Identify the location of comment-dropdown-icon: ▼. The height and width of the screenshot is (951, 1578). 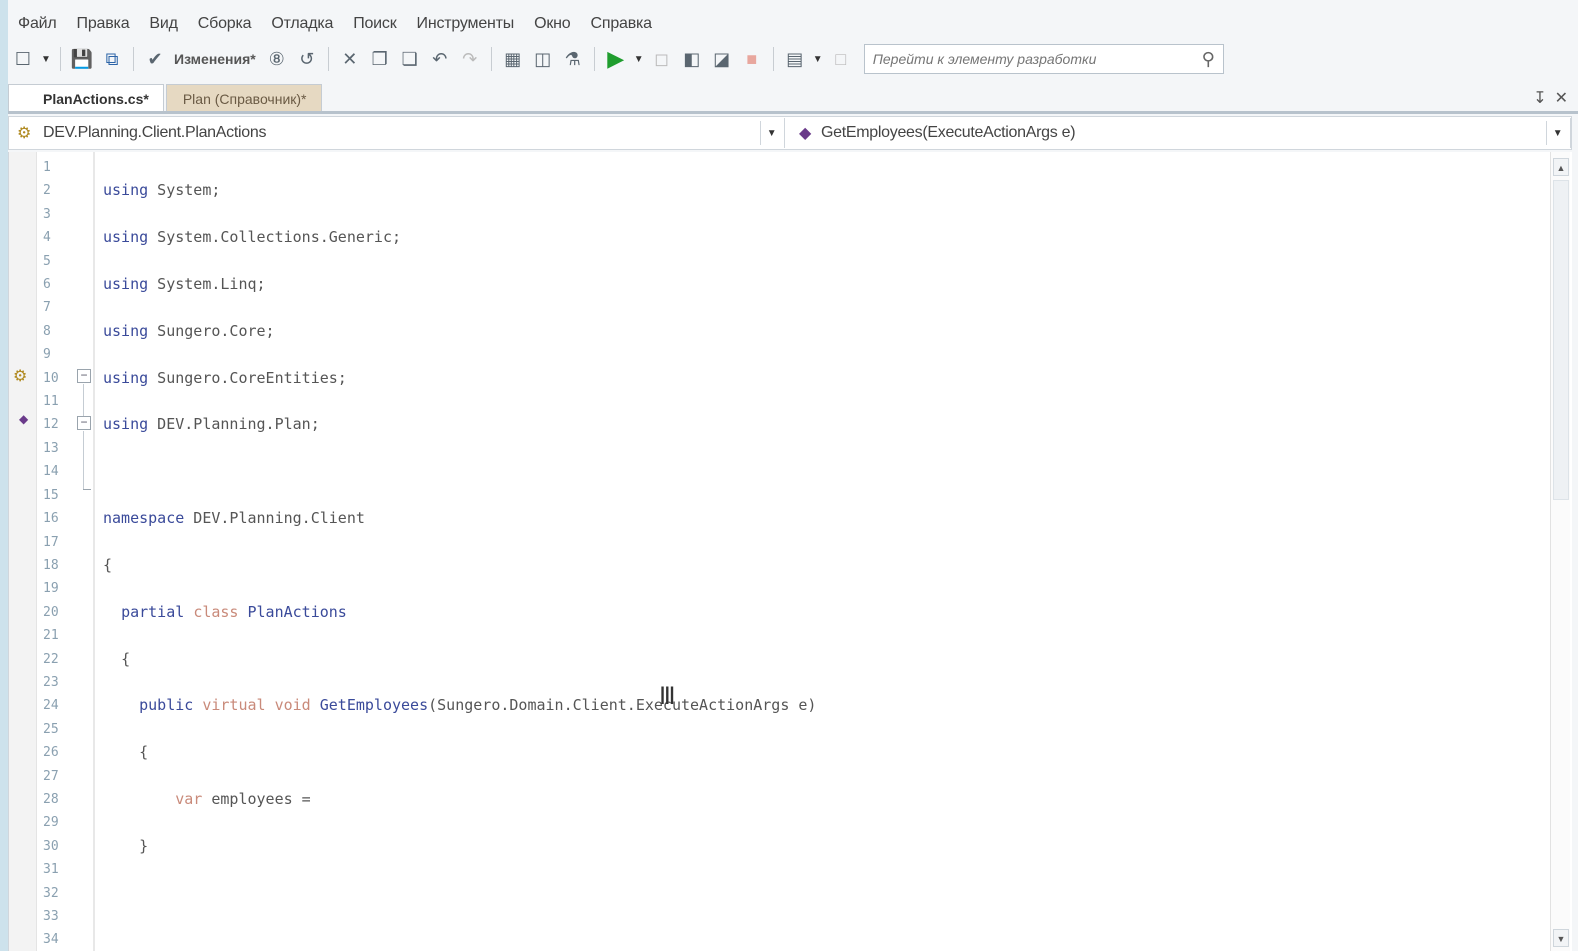
(818, 59).